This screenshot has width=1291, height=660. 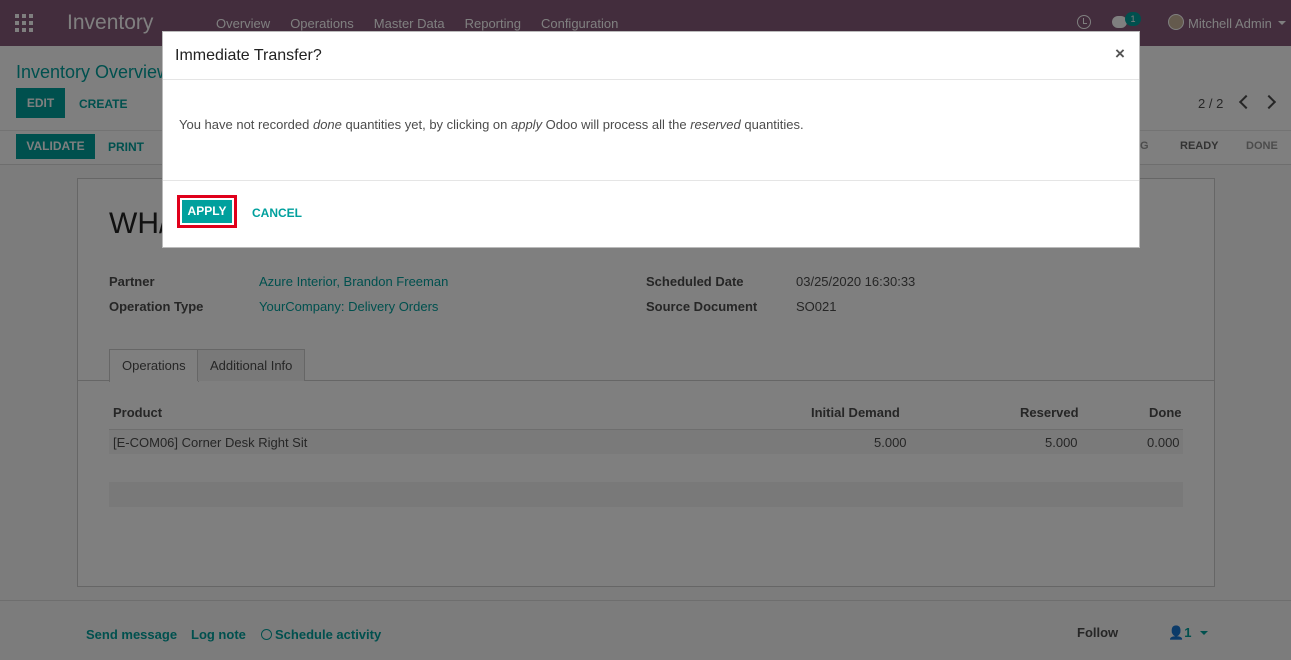 I want to click on modal-title: Immediate Transfer?, so click(x=248, y=55).